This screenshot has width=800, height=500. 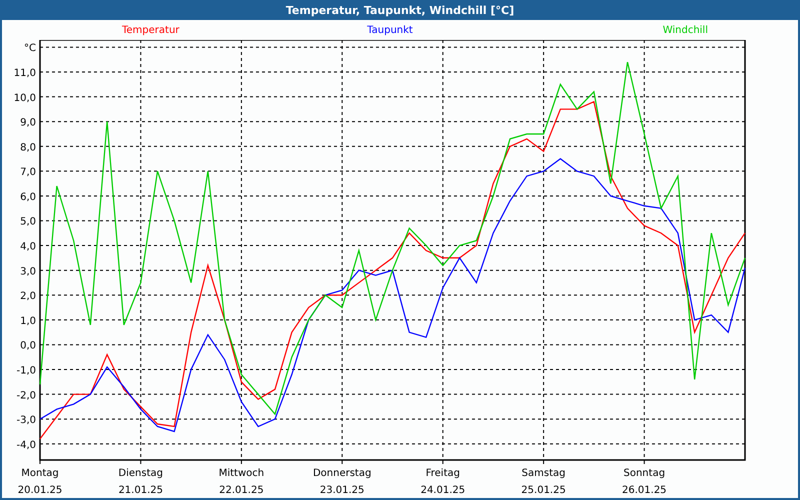 What do you see at coordinates (543, 490) in the screenshot?
I see `x-tick-label: 25.01.25` at bounding box center [543, 490].